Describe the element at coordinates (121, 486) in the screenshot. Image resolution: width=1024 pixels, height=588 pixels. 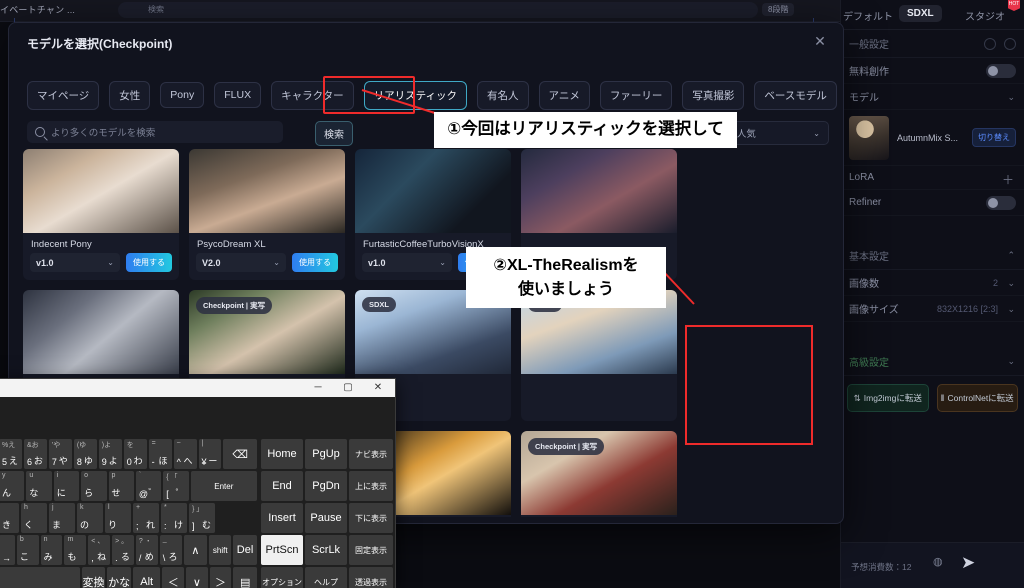
I see `keyboard-key: pせ` at that location.